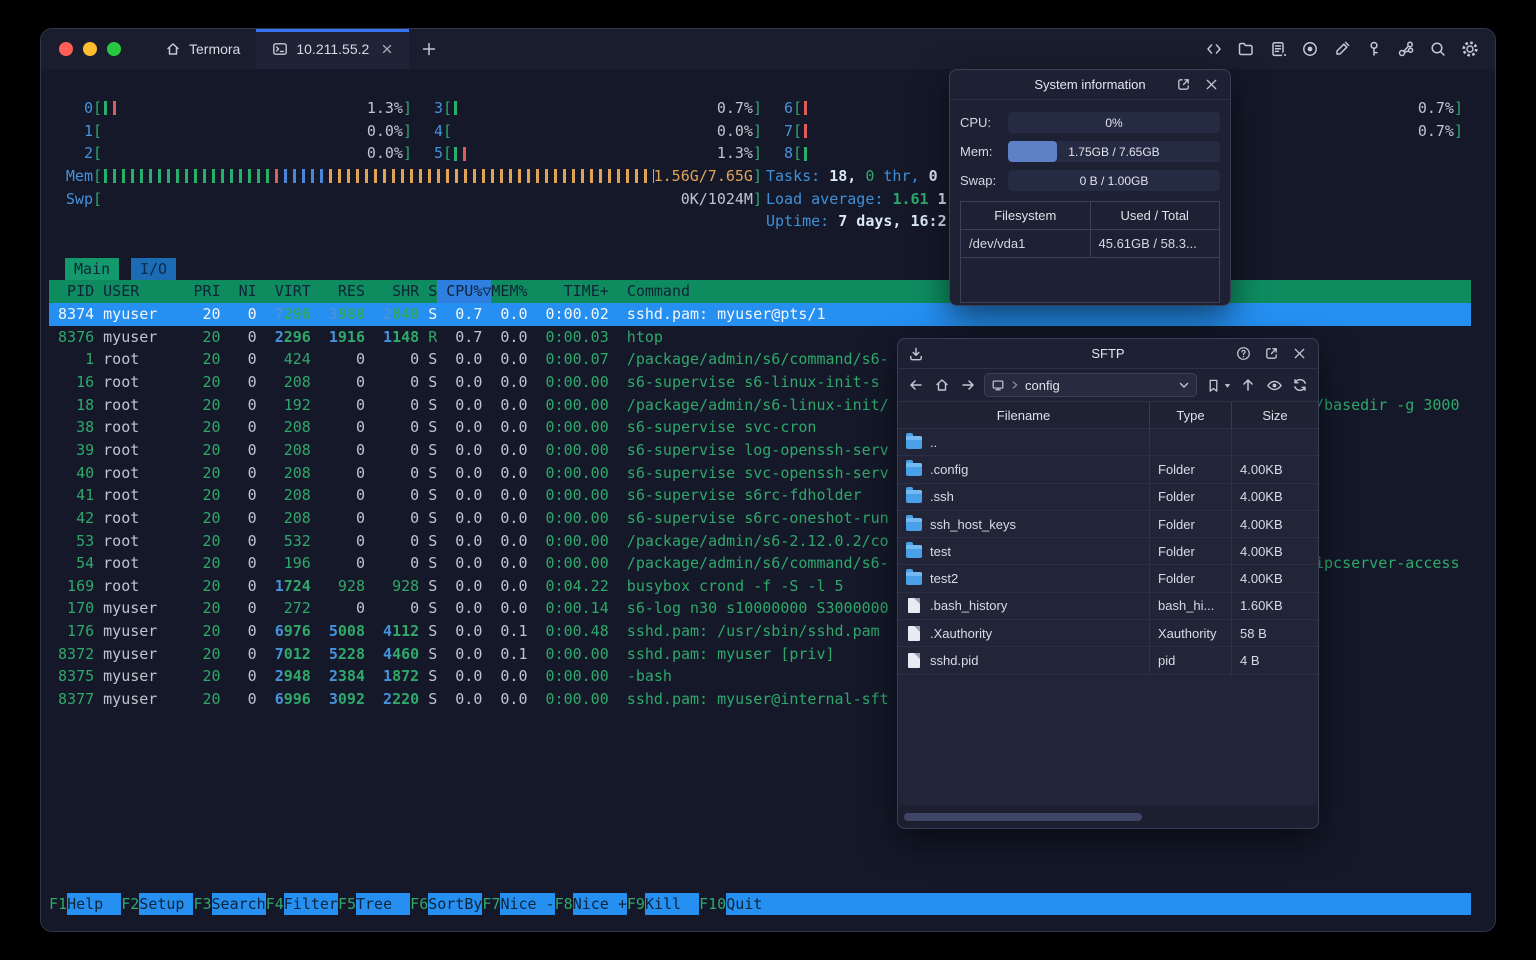 The width and height of the screenshot is (1536, 960). I want to click on tasks-line: Tasks: 18, 0 thr, 0, so click(852, 175).